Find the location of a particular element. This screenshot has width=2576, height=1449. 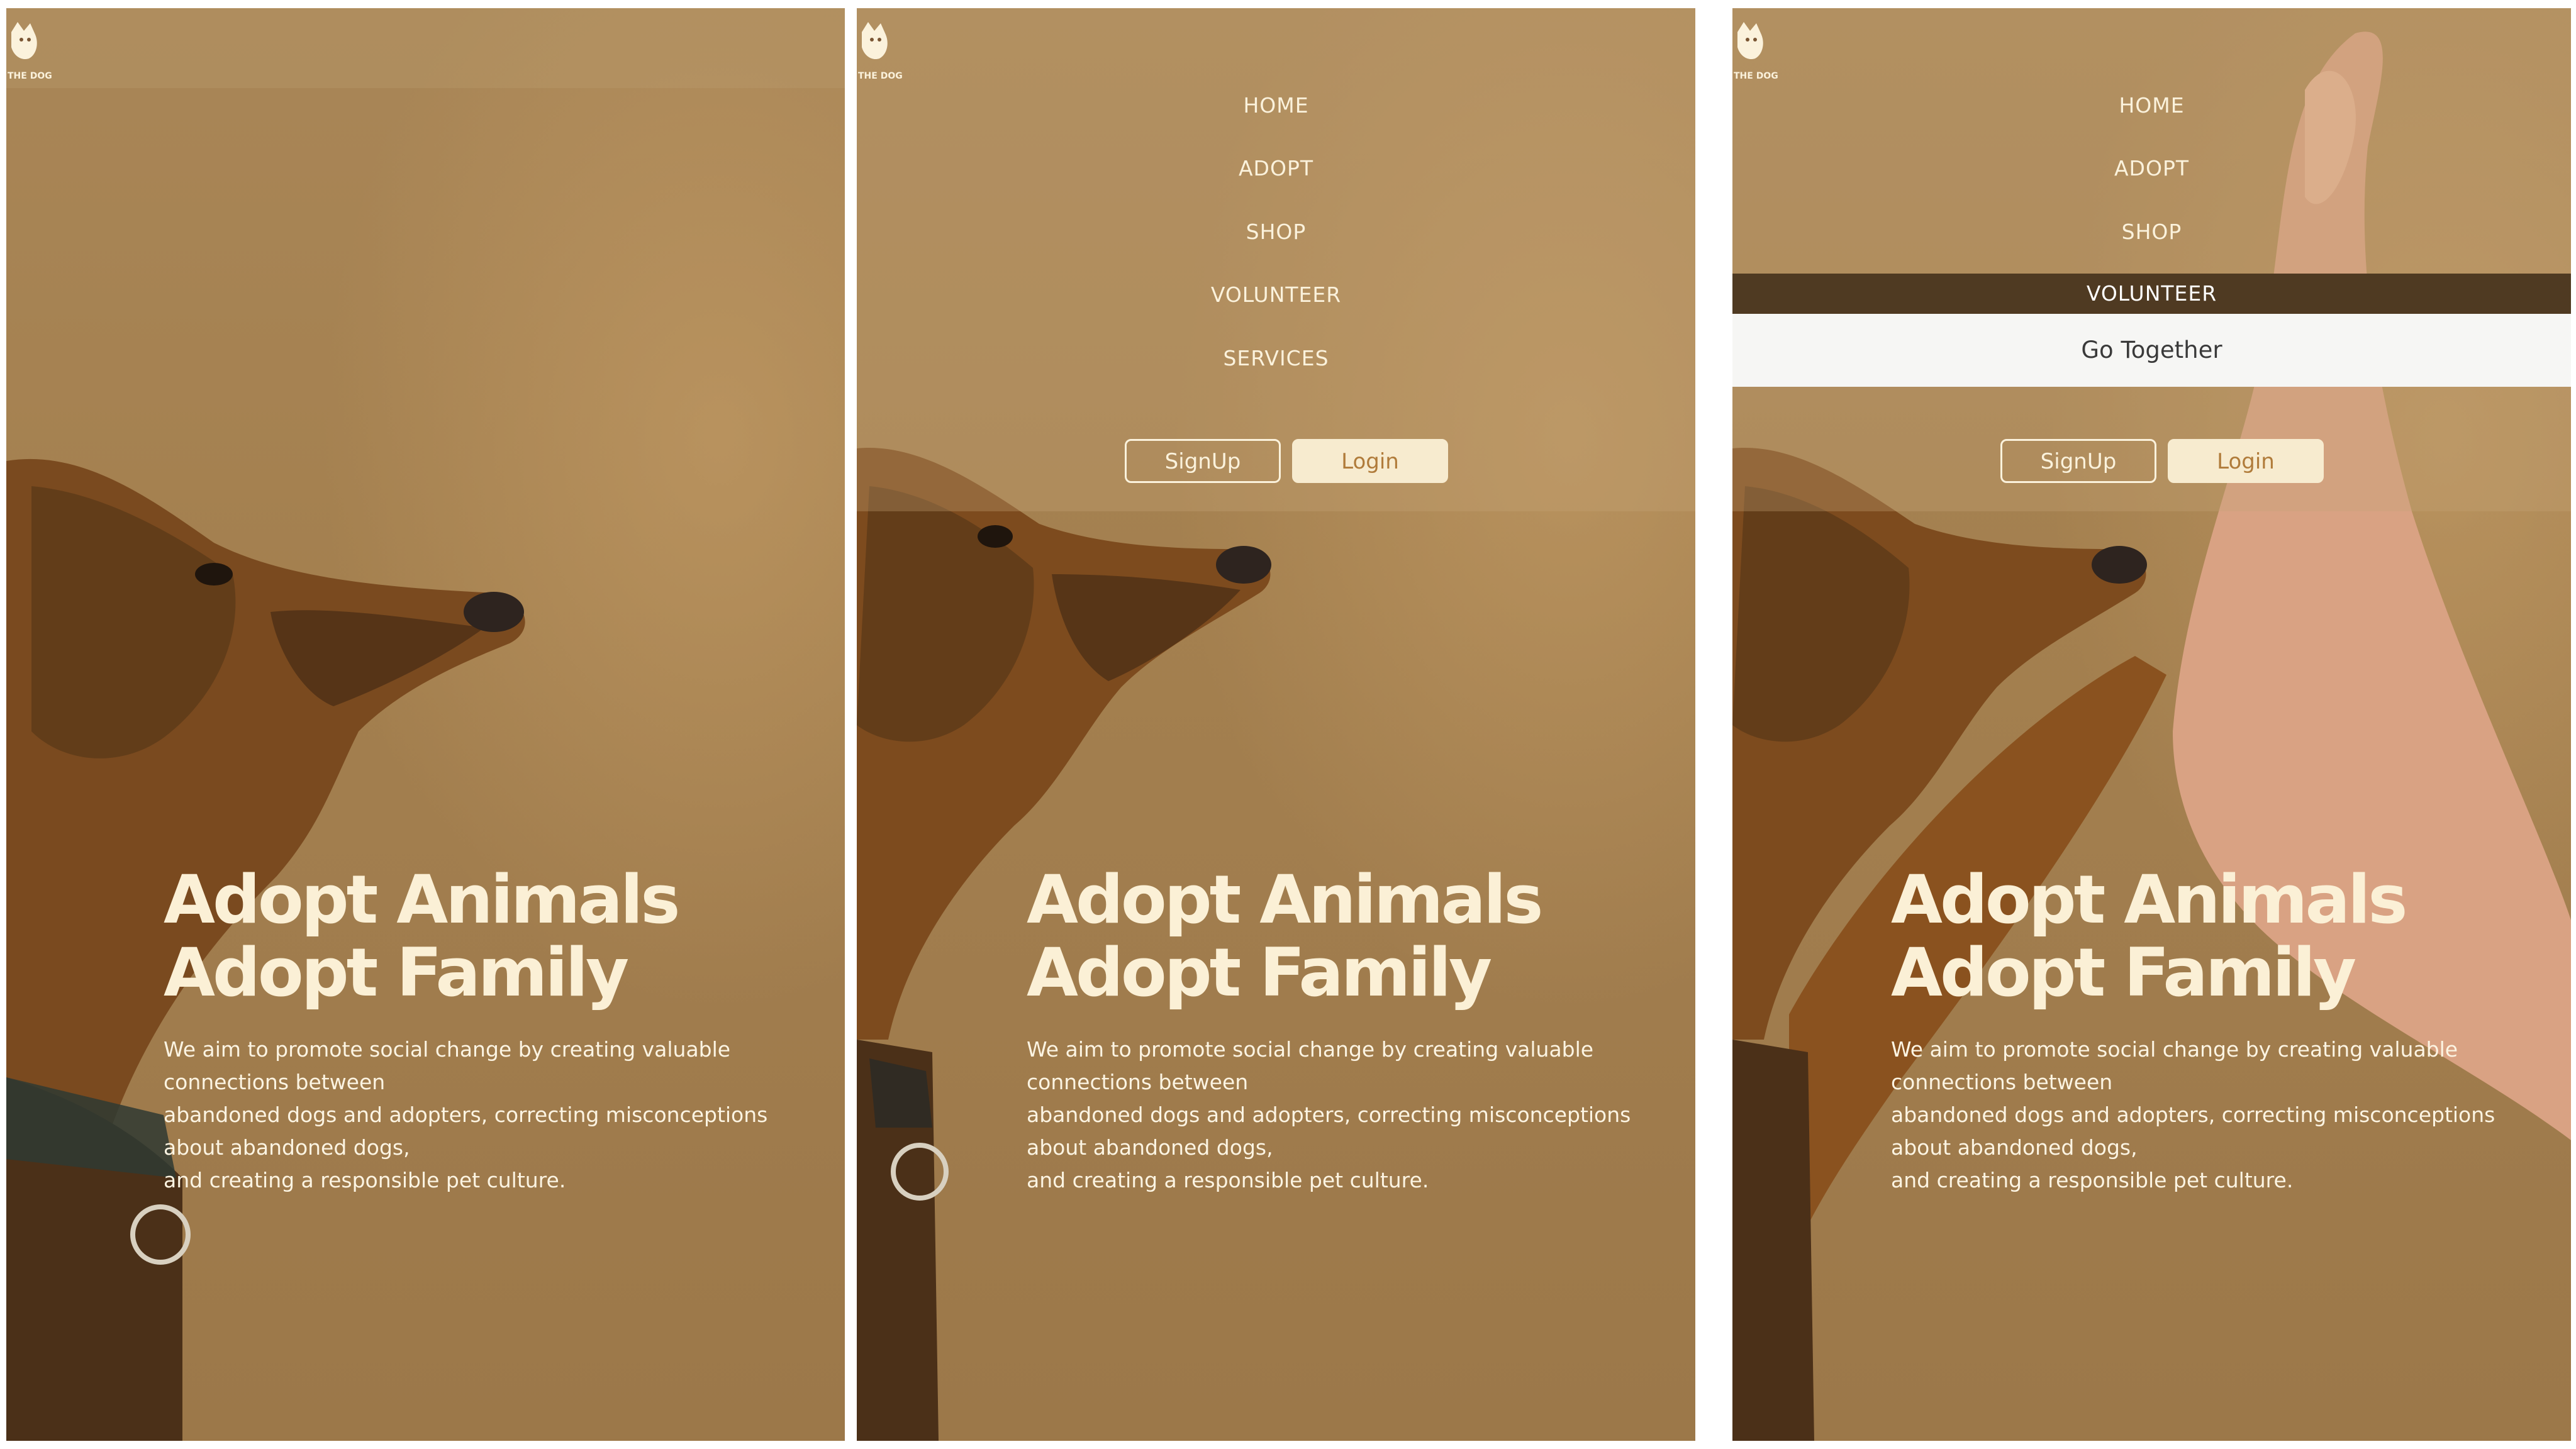

submenu-item-go-together: Go Together is located at coordinates (2151, 350).